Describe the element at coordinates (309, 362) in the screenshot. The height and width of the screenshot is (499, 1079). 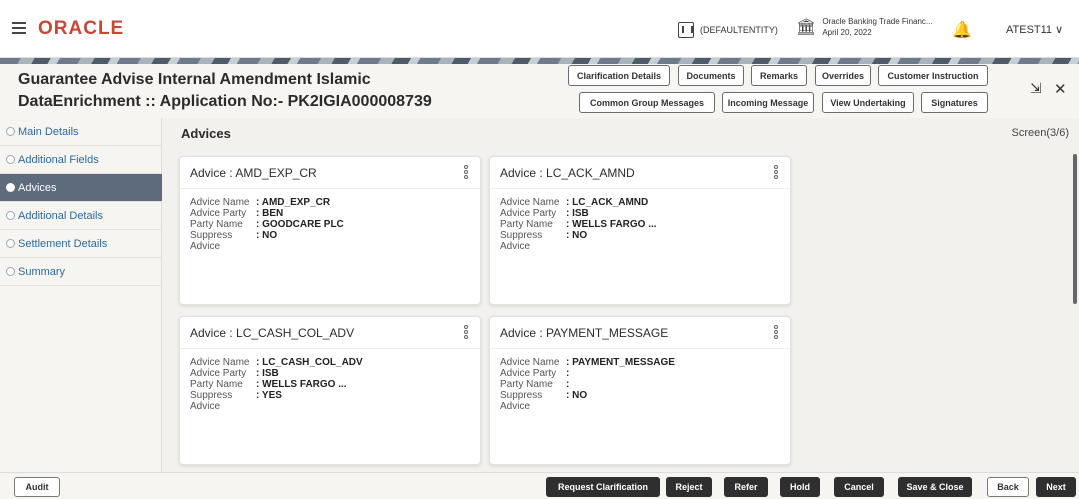
I see `advice-name-value: : LC_CASH_COL_ADV` at that location.